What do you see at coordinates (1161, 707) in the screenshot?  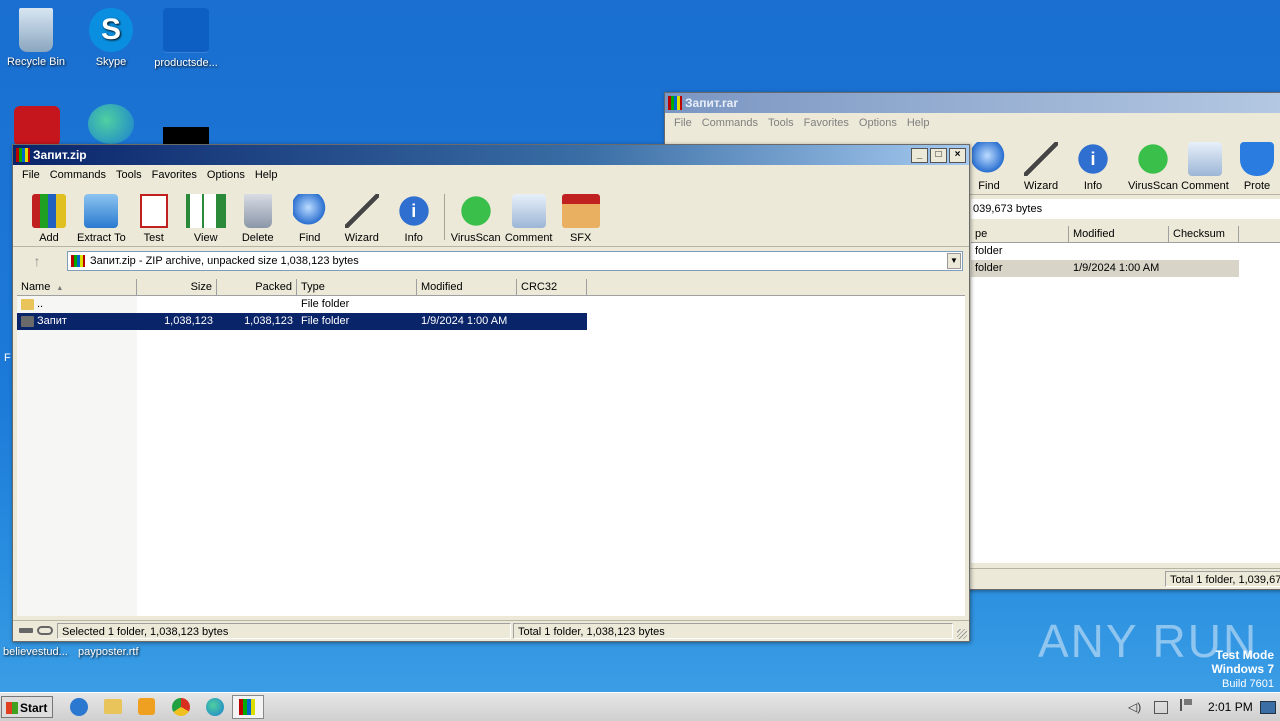 I see `network-icon` at bounding box center [1161, 707].